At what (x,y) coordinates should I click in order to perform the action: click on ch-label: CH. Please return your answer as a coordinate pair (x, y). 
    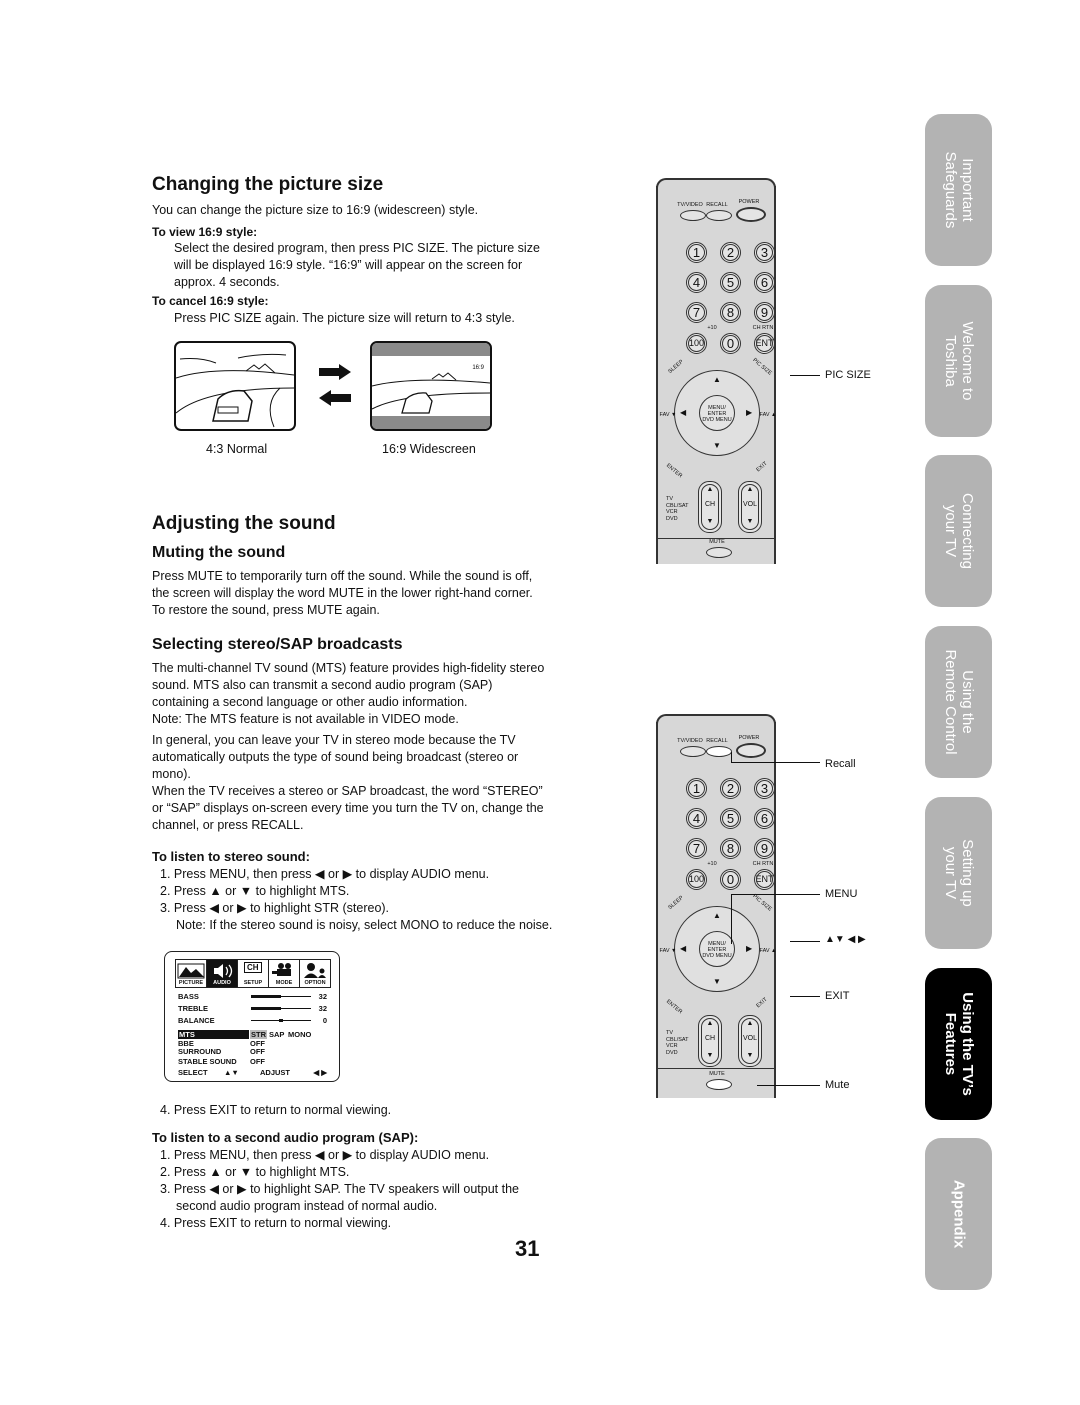
    Looking at the image, I should click on (710, 1038).